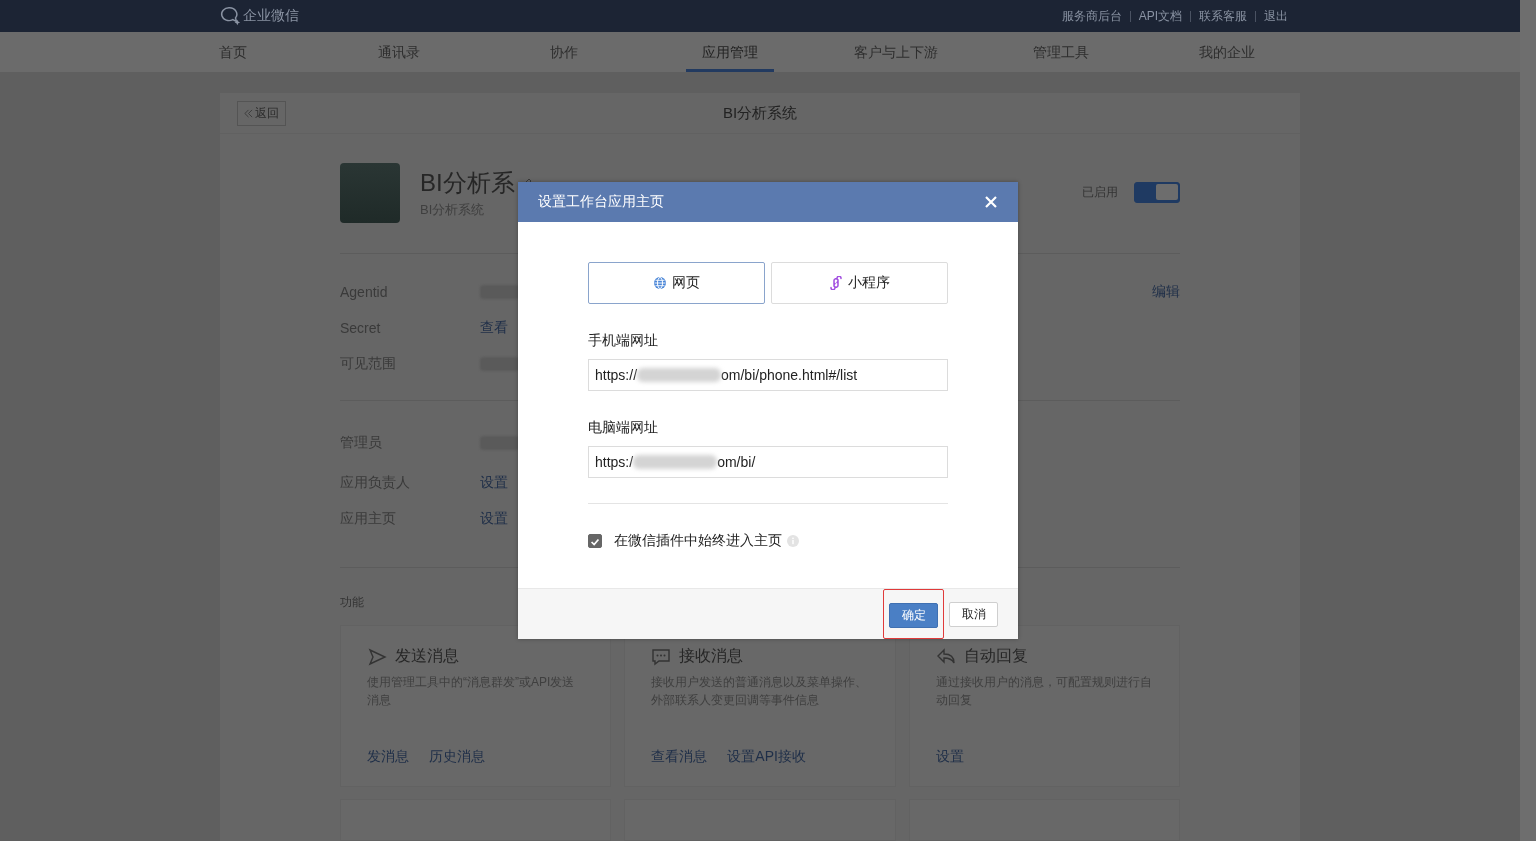 The height and width of the screenshot is (841, 1536). I want to click on info-icon, so click(793, 541).